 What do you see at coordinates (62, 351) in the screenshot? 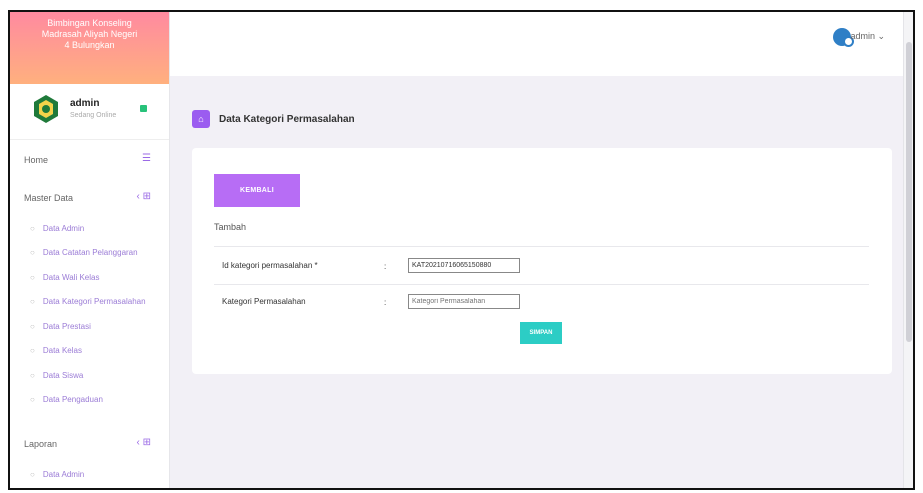
I see `sidebar-subitem-label: Data Kelas` at bounding box center [62, 351].